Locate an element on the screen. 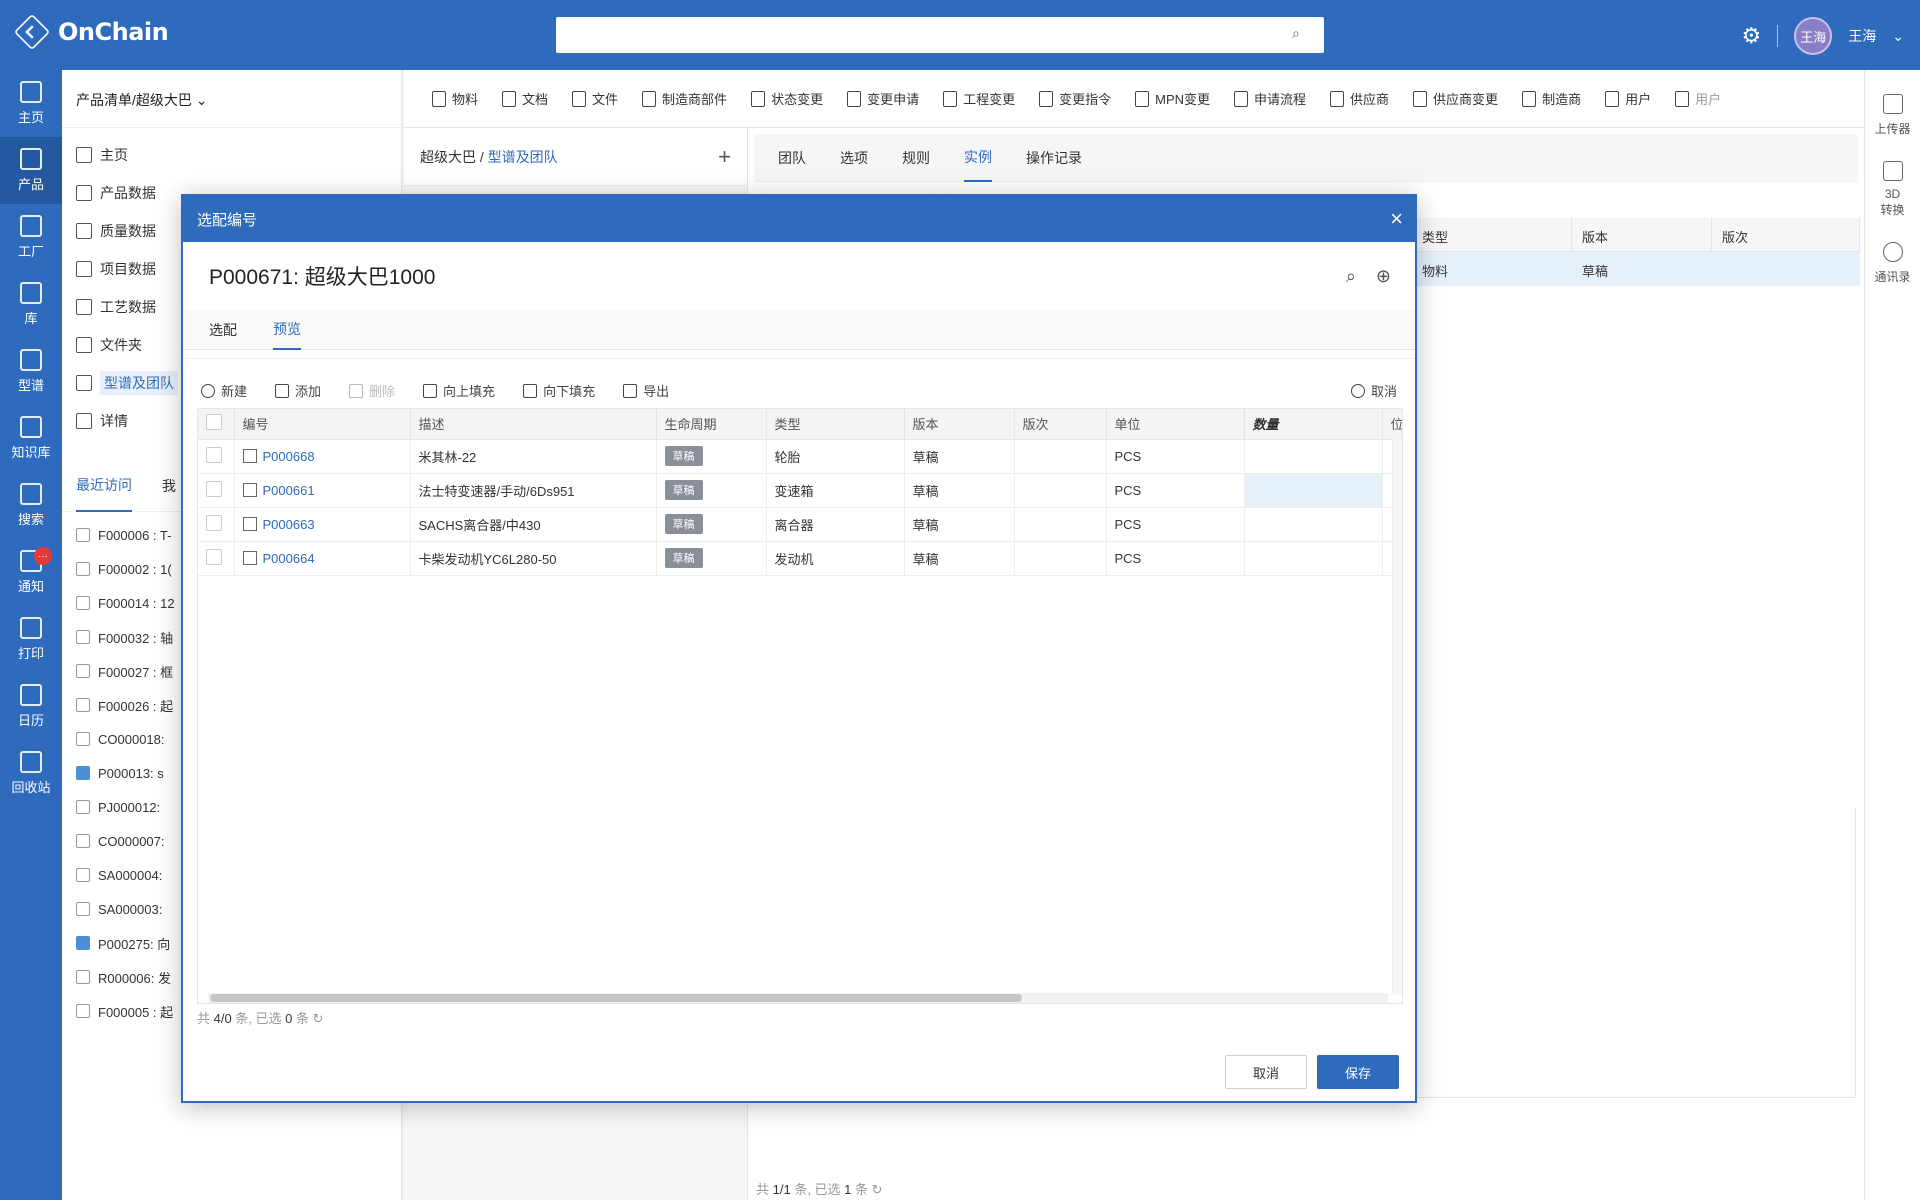 The image size is (1920, 1200). cell-code: P000663 is located at coordinates (322, 524).